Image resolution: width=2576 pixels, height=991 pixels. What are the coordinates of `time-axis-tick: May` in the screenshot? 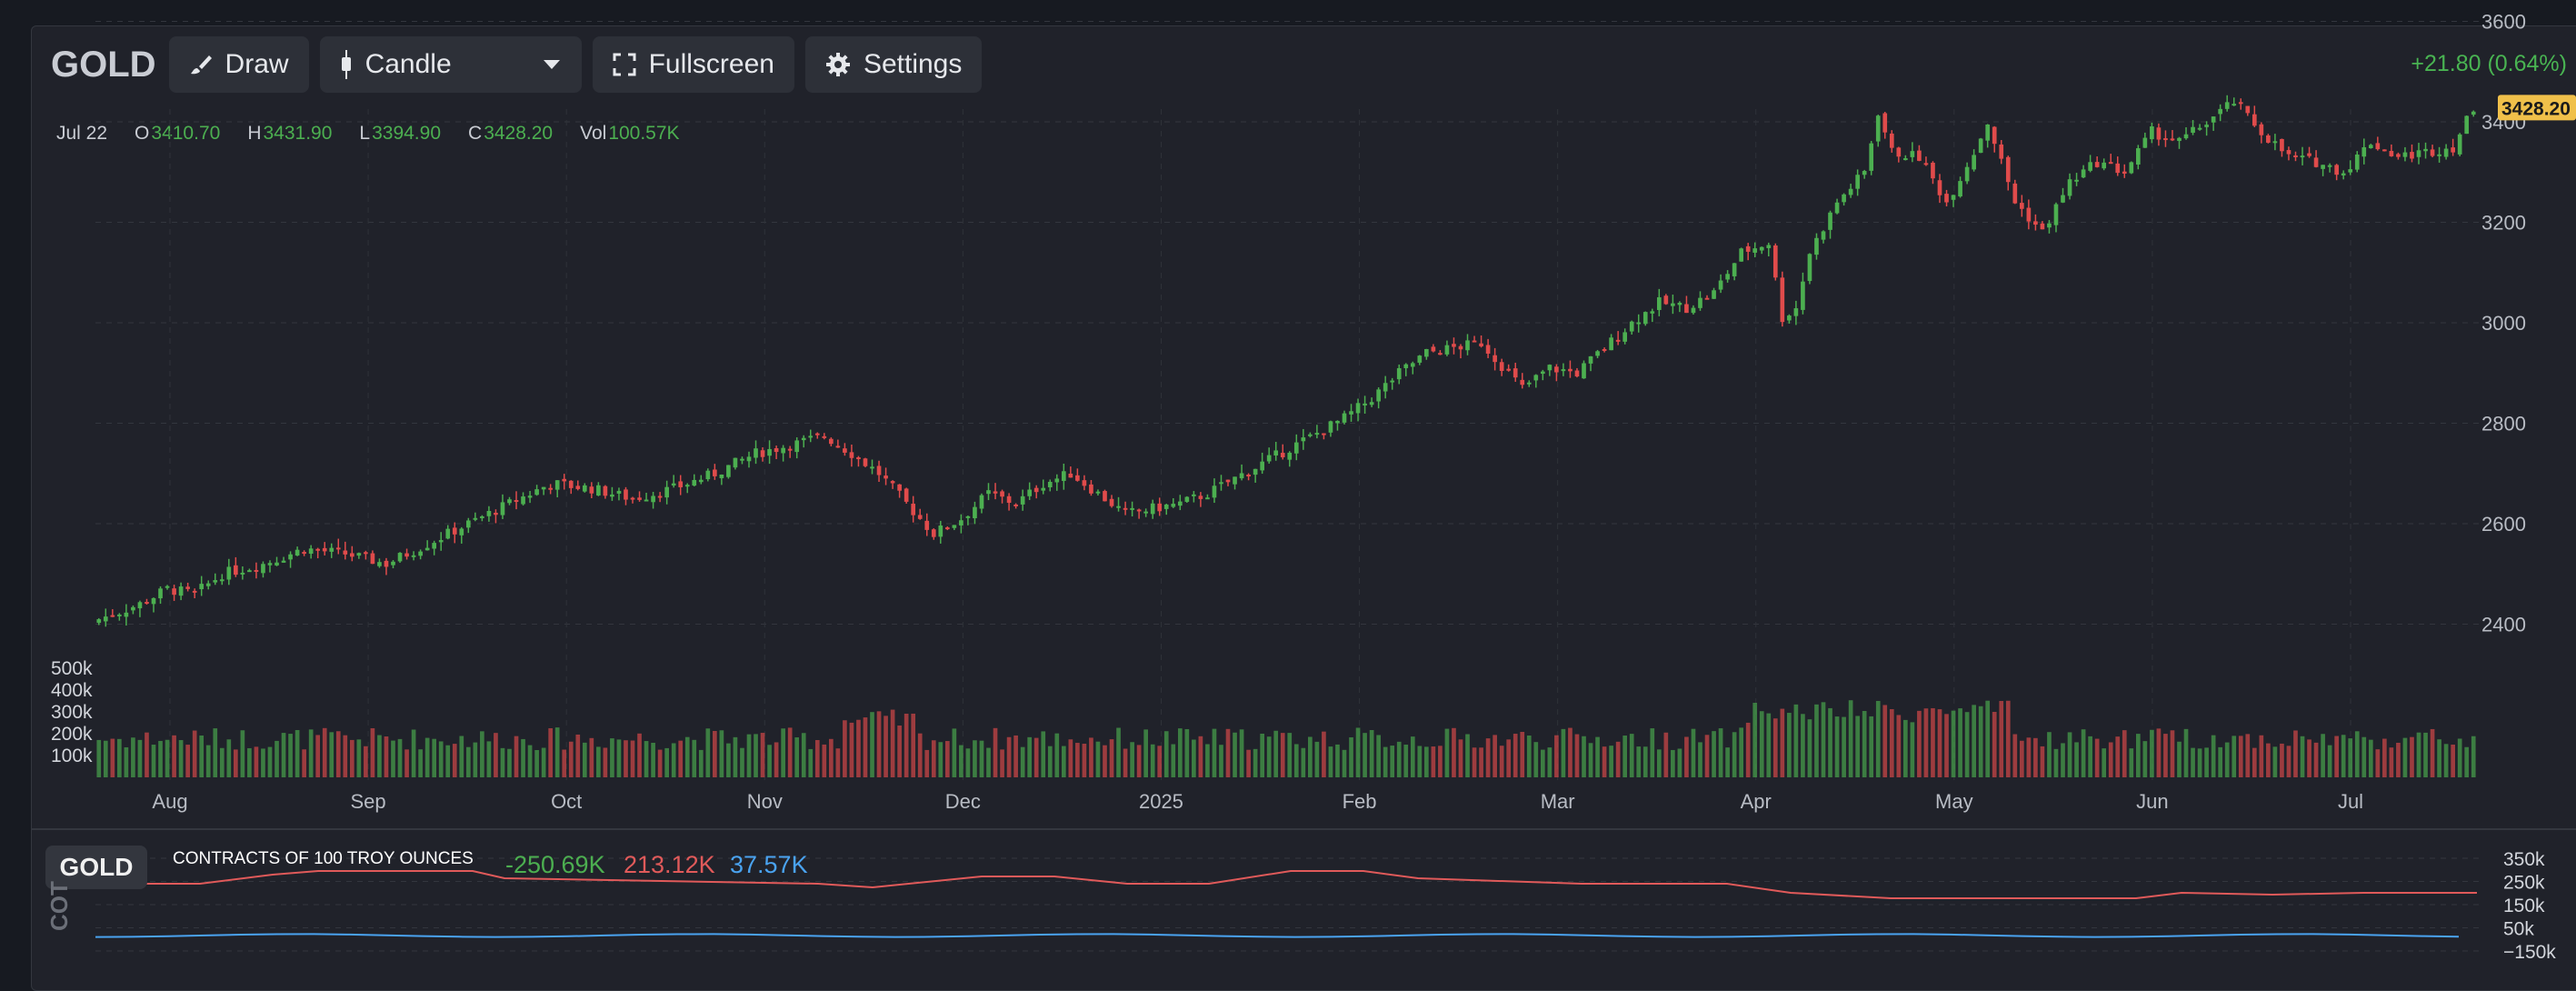 It's located at (1954, 801).